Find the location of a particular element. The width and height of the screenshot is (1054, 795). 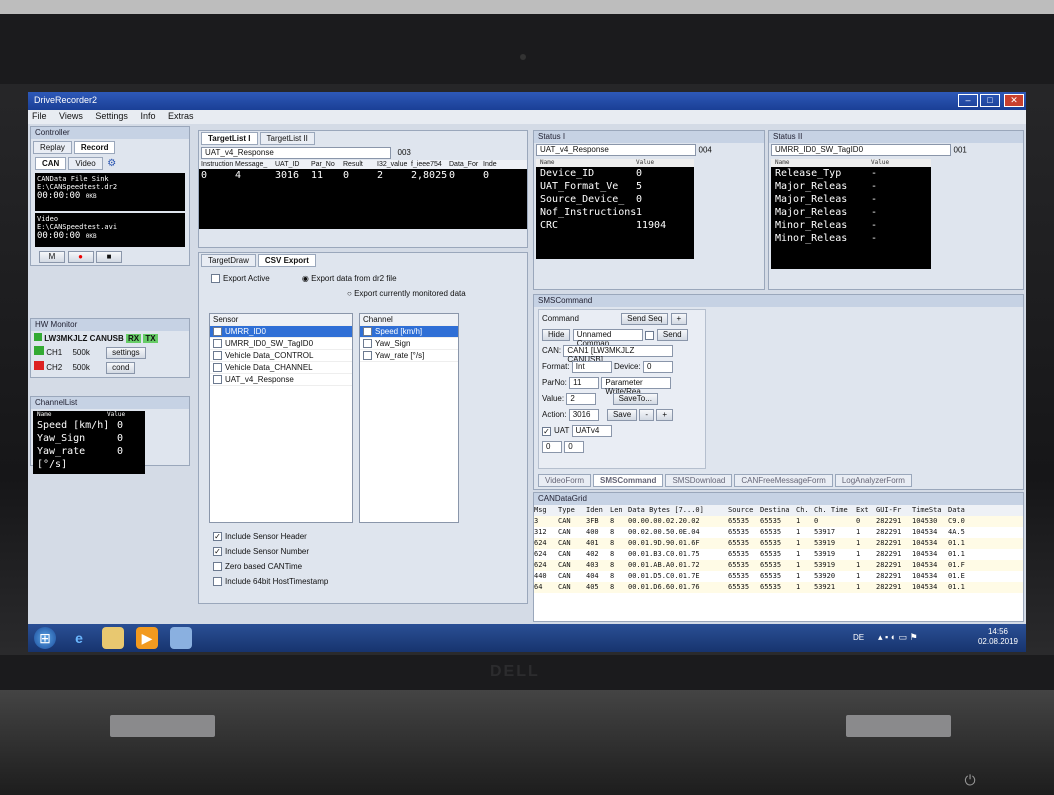

sensor-item: Vehicle Data_CHANNEL is located at coordinates (281, 368).